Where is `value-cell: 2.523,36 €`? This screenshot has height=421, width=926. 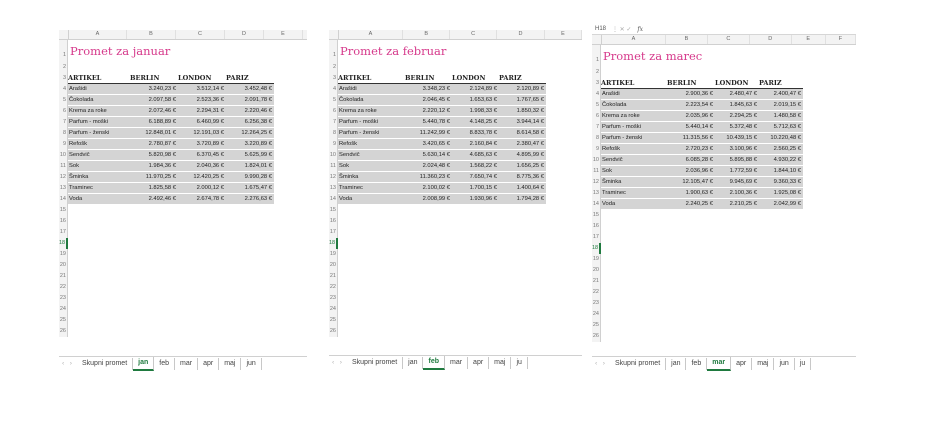
value-cell: 2.523,36 € is located at coordinates (202, 100).